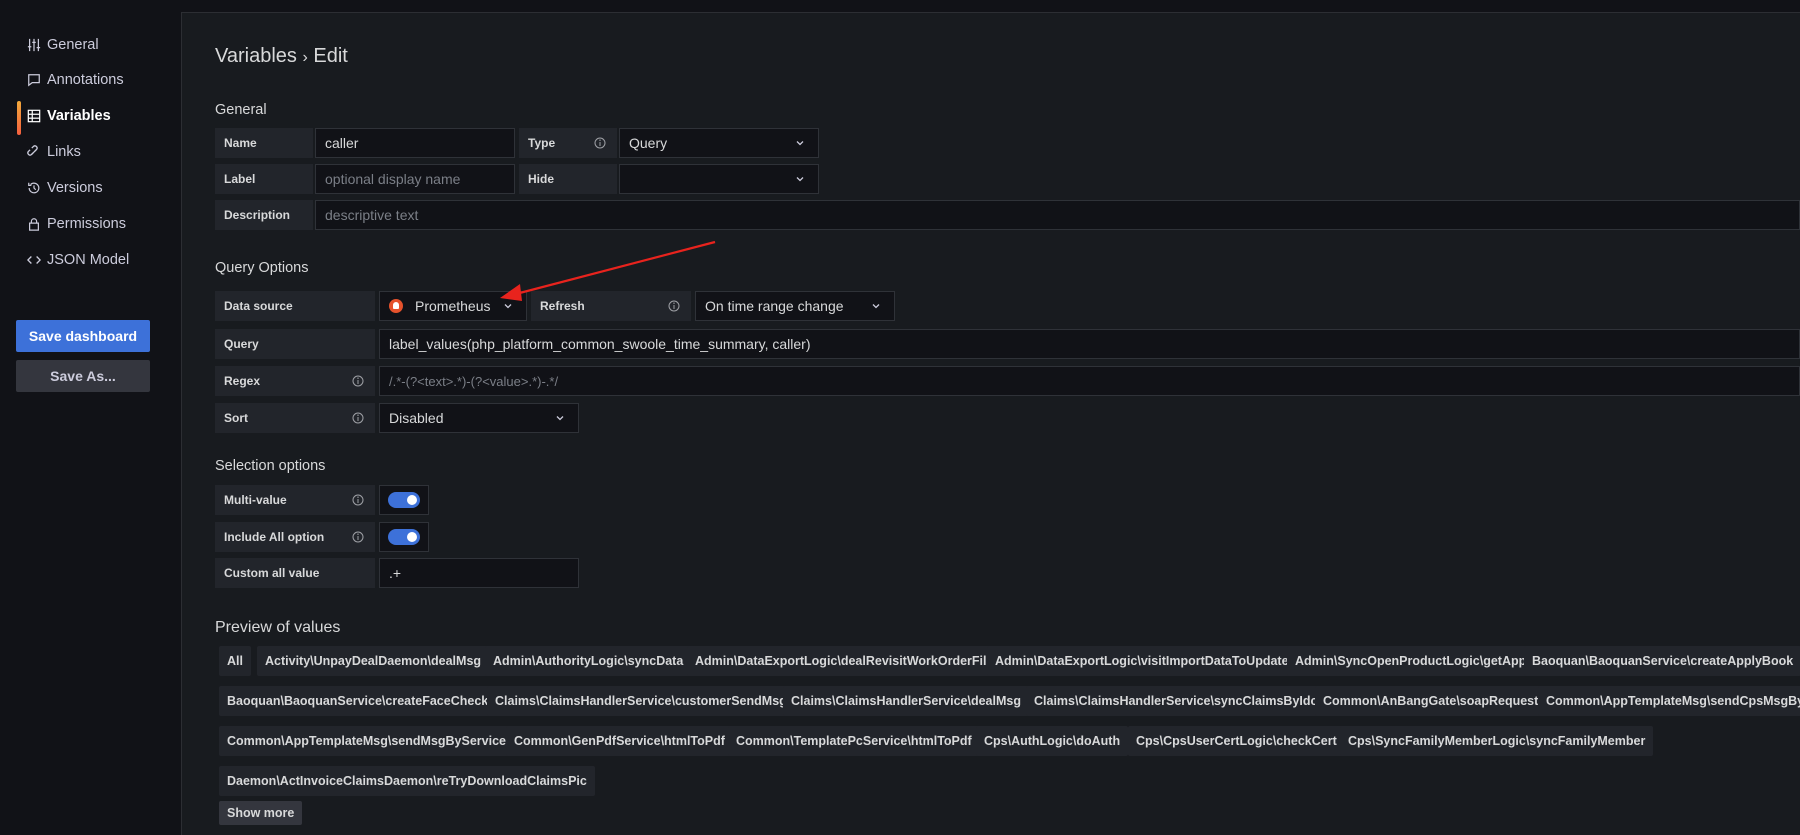 This screenshot has width=1800, height=835. I want to click on sidebar-item-label: Permissions, so click(86, 224).